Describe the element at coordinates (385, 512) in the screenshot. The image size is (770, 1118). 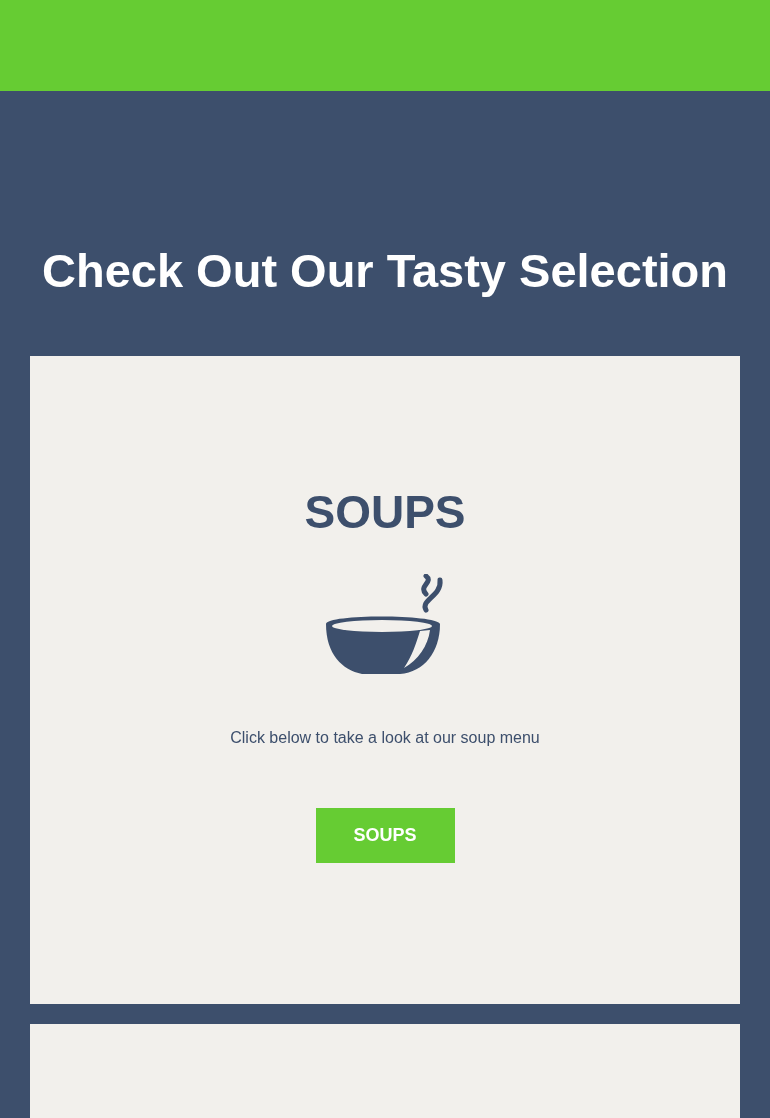
I see `category-title: SOUPS` at that location.